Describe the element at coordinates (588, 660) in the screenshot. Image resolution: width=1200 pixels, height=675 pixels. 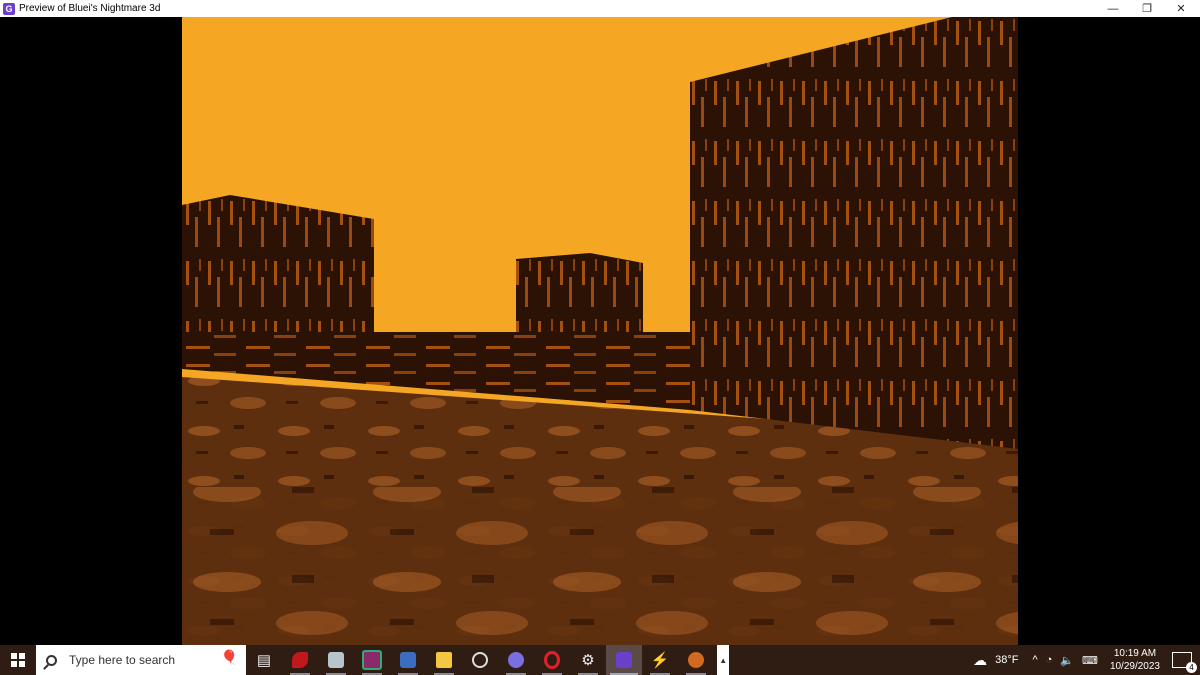
I see `settings-gear-icon: ⚙` at that location.